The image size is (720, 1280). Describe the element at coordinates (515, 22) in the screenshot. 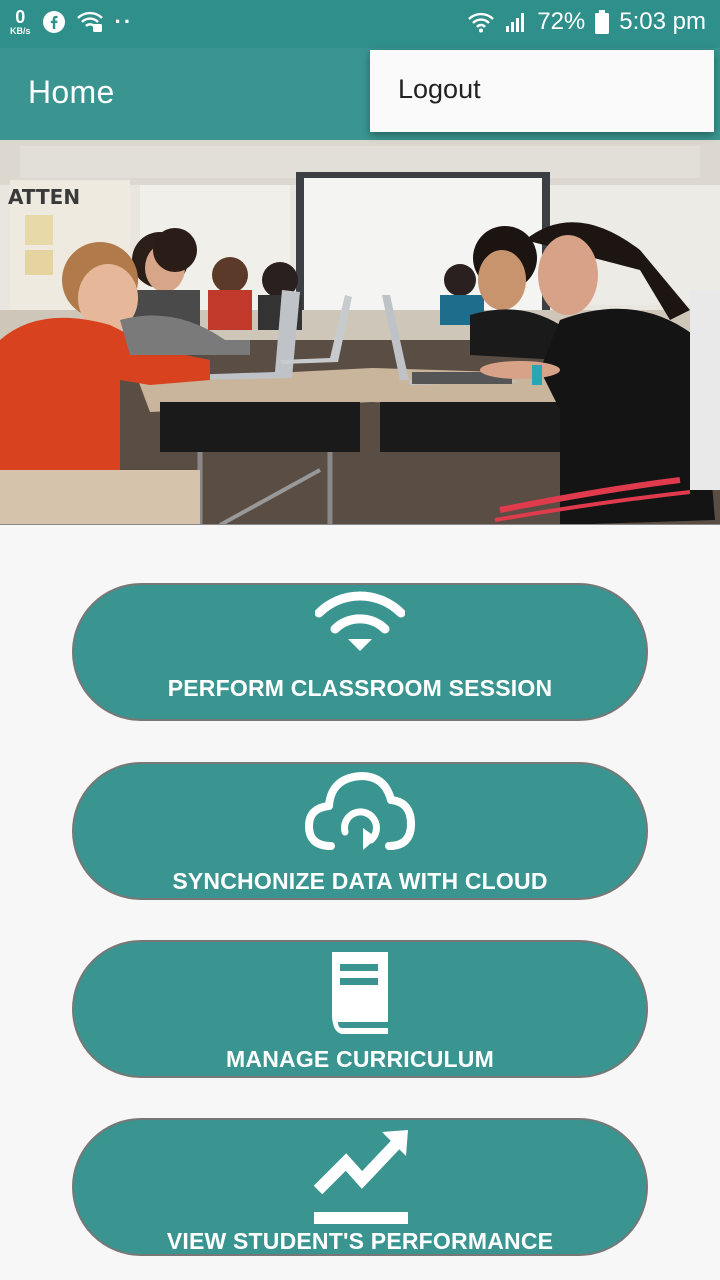

I see `cell-signal-icon` at that location.